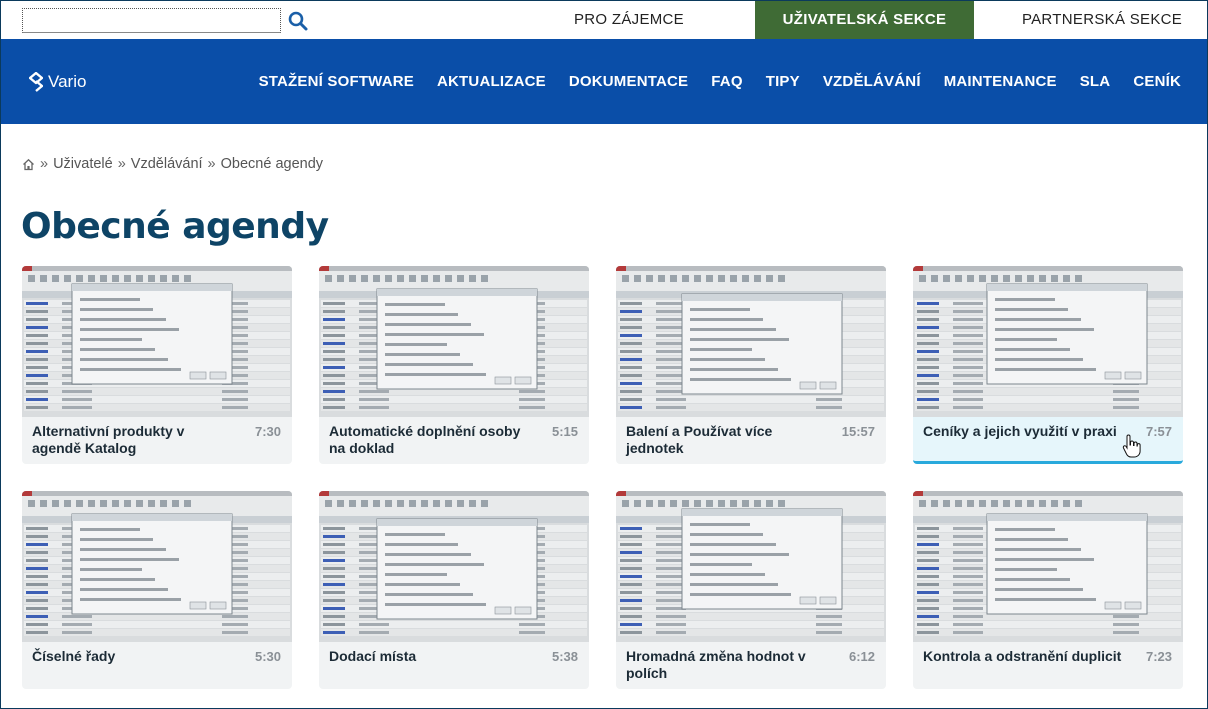 This screenshot has width=1208, height=709. What do you see at coordinates (1095, 81) in the screenshot?
I see `nav-sla: SLA` at bounding box center [1095, 81].